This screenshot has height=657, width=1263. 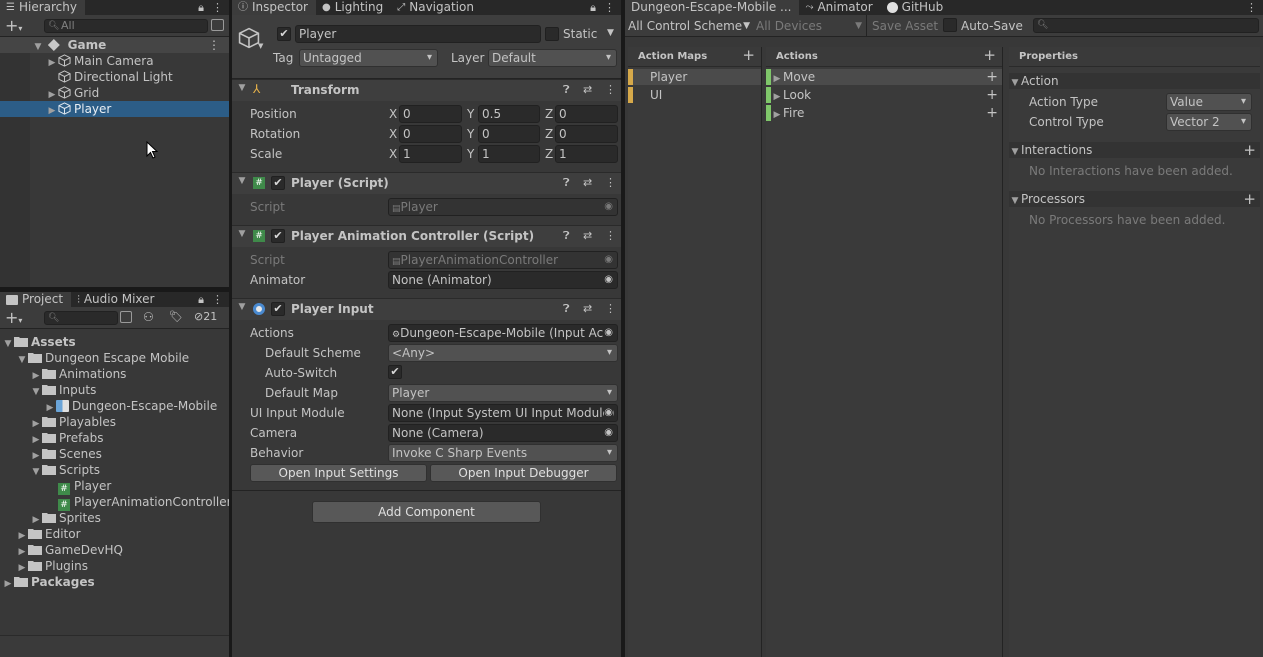 What do you see at coordinates (114, 470) in the screenshot?
I see `tree-scripts: ▼ Scripts` at bounding box center [114, 470].